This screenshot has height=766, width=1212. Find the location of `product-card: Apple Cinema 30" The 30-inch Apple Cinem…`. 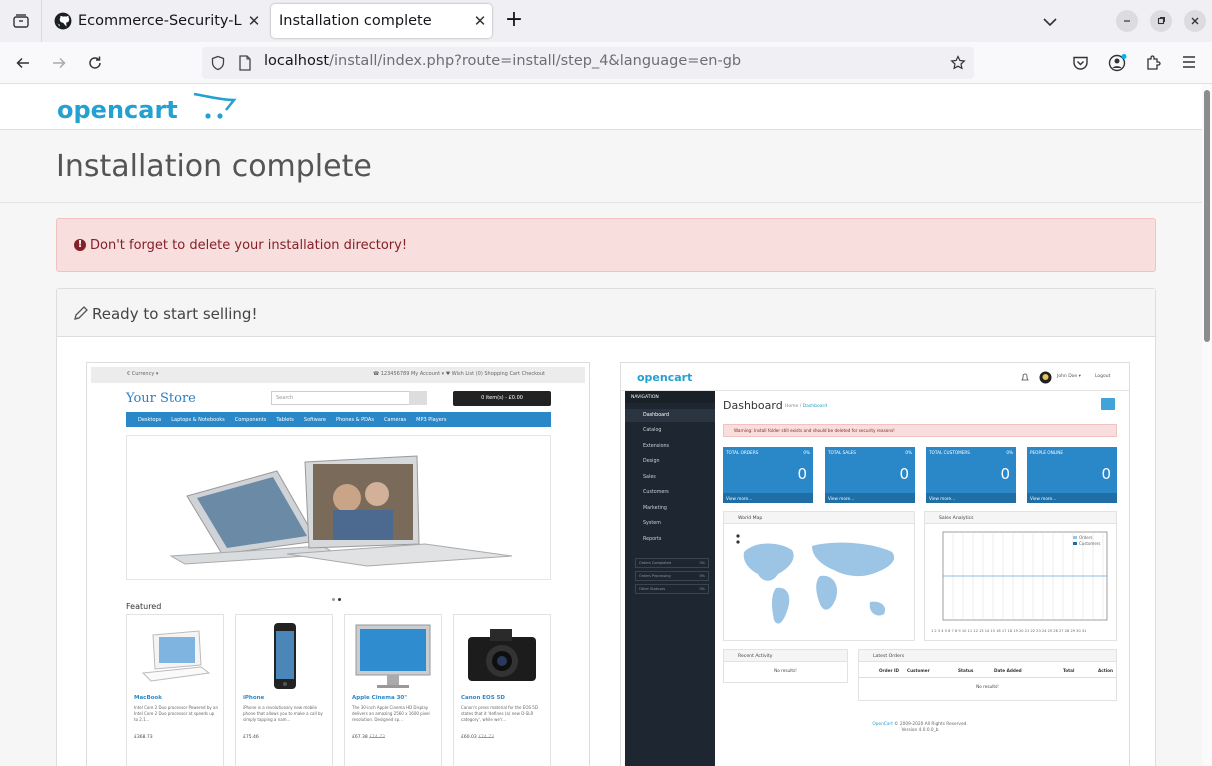

product-card: Apple Cinema 30" The 30-inch Apple Cinem… is located at coordinates (393, 690).